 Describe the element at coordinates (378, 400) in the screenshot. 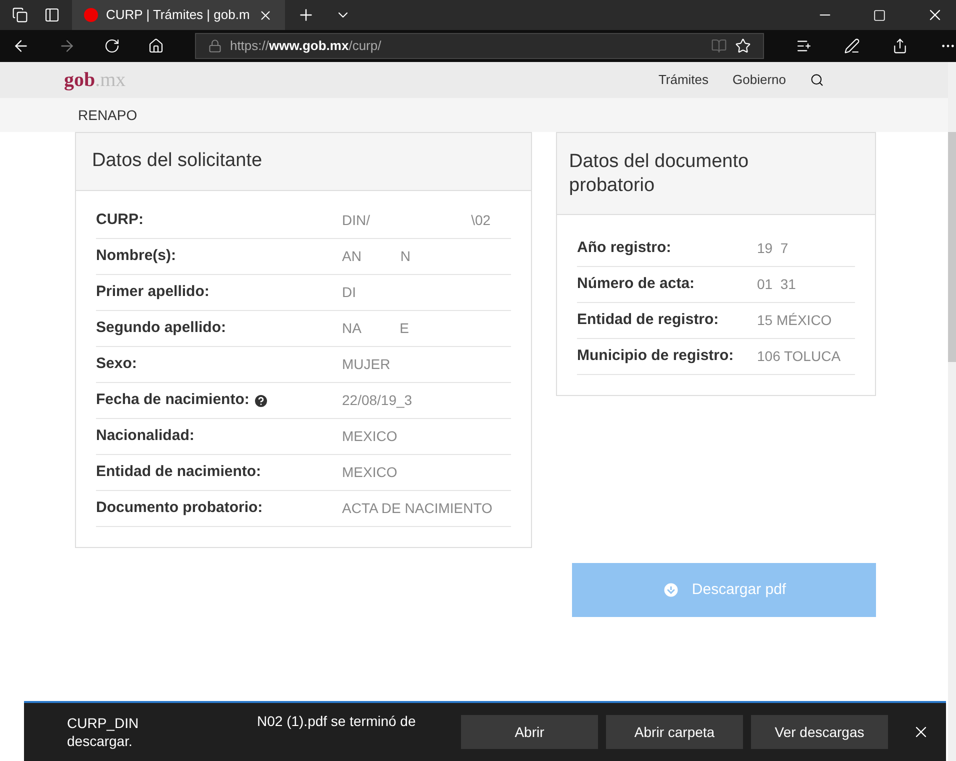

I see `field-value: 22/08/19_3` at that location.